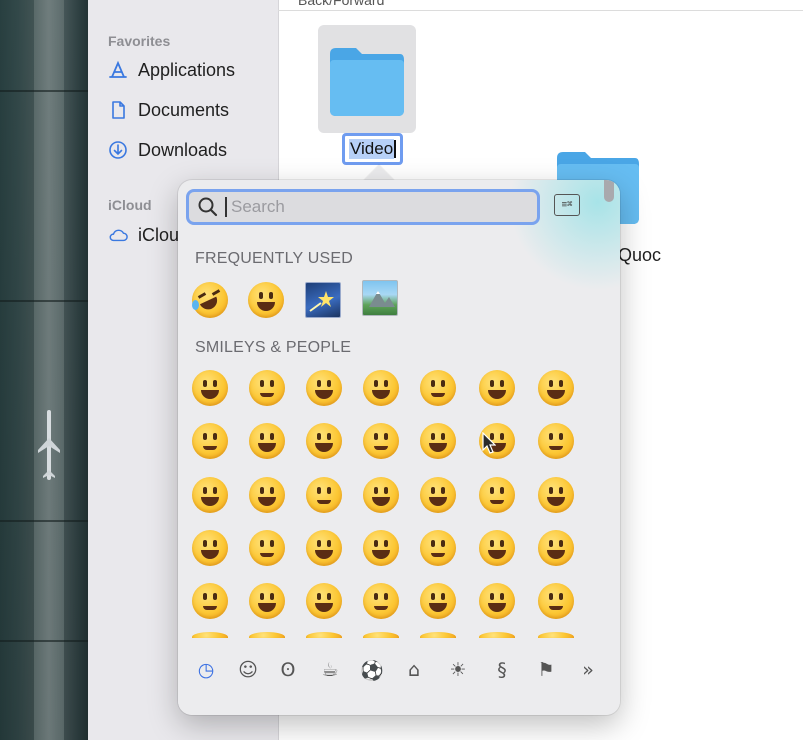 This screenshot has height=740, width=803. I want to click on sidebar-item-applications: Applications, so click(171, 70).